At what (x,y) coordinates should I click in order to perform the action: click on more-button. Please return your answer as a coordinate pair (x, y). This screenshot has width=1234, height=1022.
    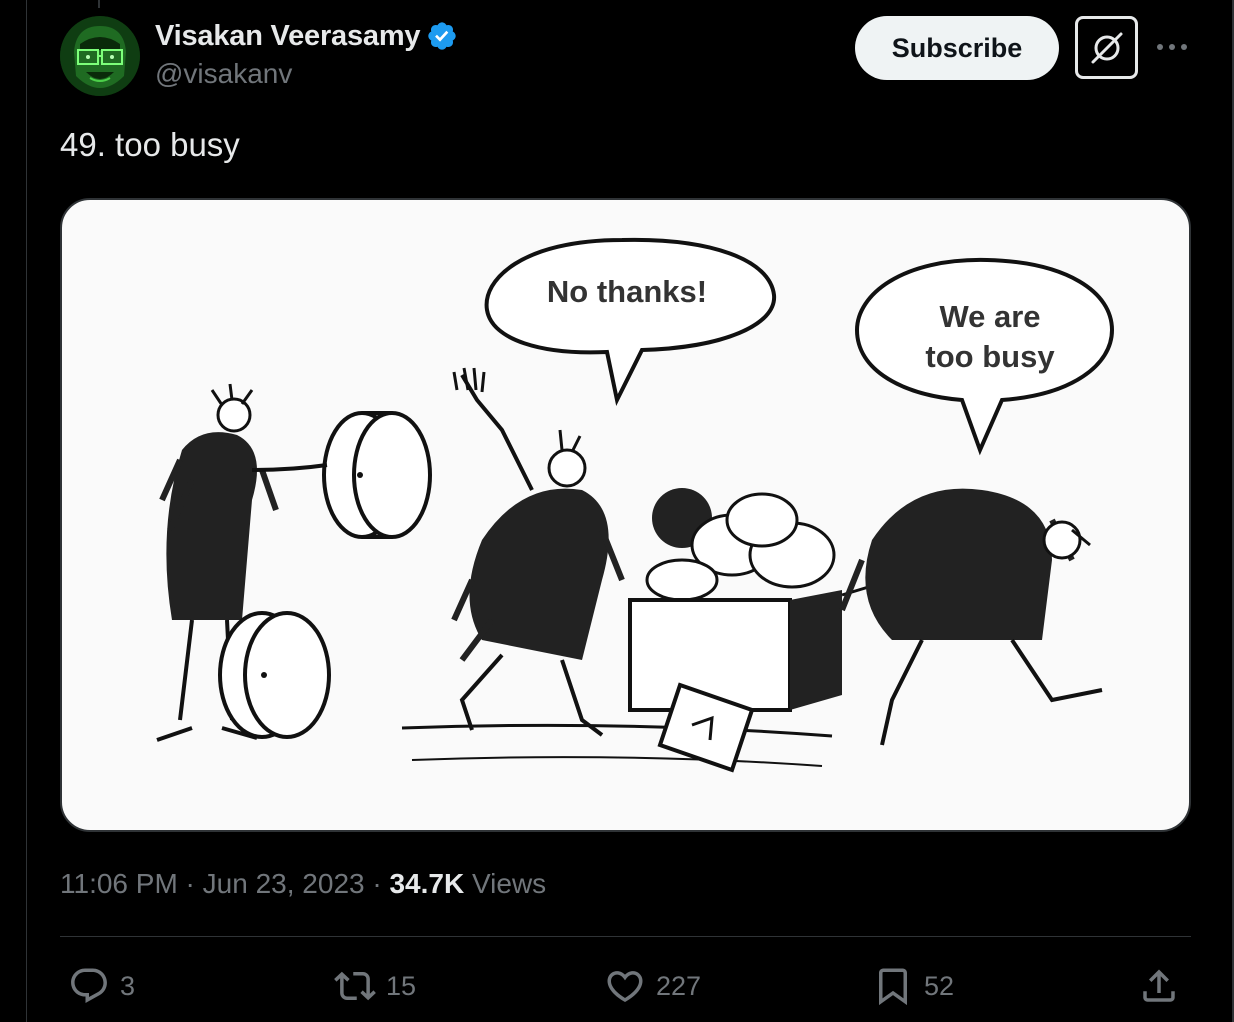
    Looking at the image, I should click on (1172, 47).